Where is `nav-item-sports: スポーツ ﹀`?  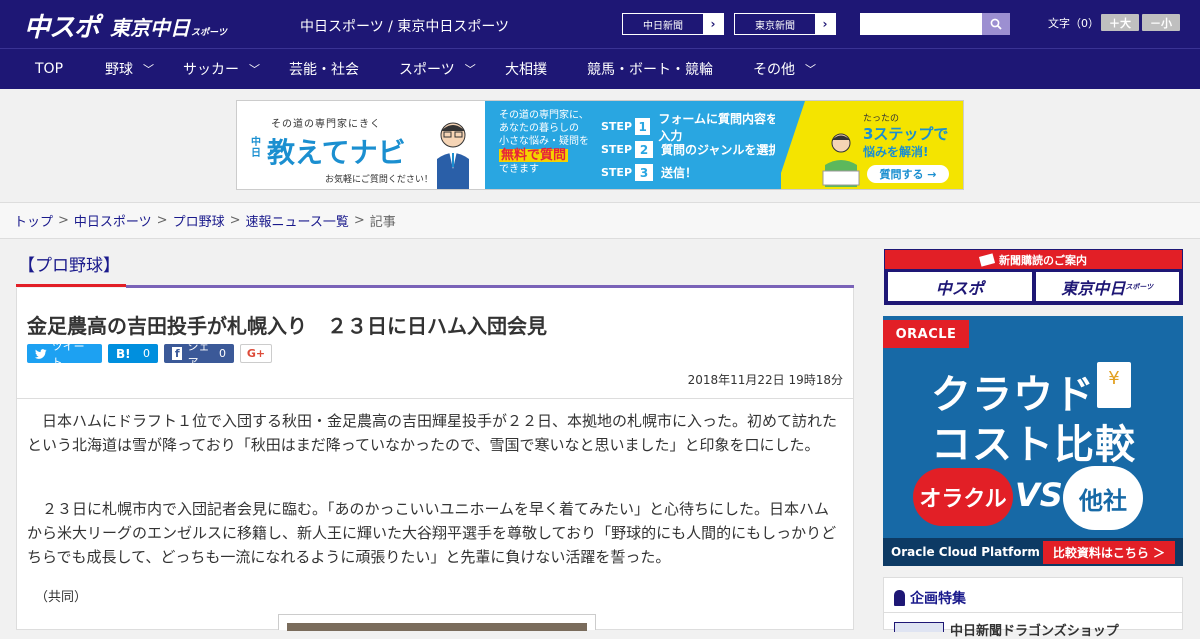 nav-item-sports: スポーツ ﹀ is located at coordinates (437, 69).